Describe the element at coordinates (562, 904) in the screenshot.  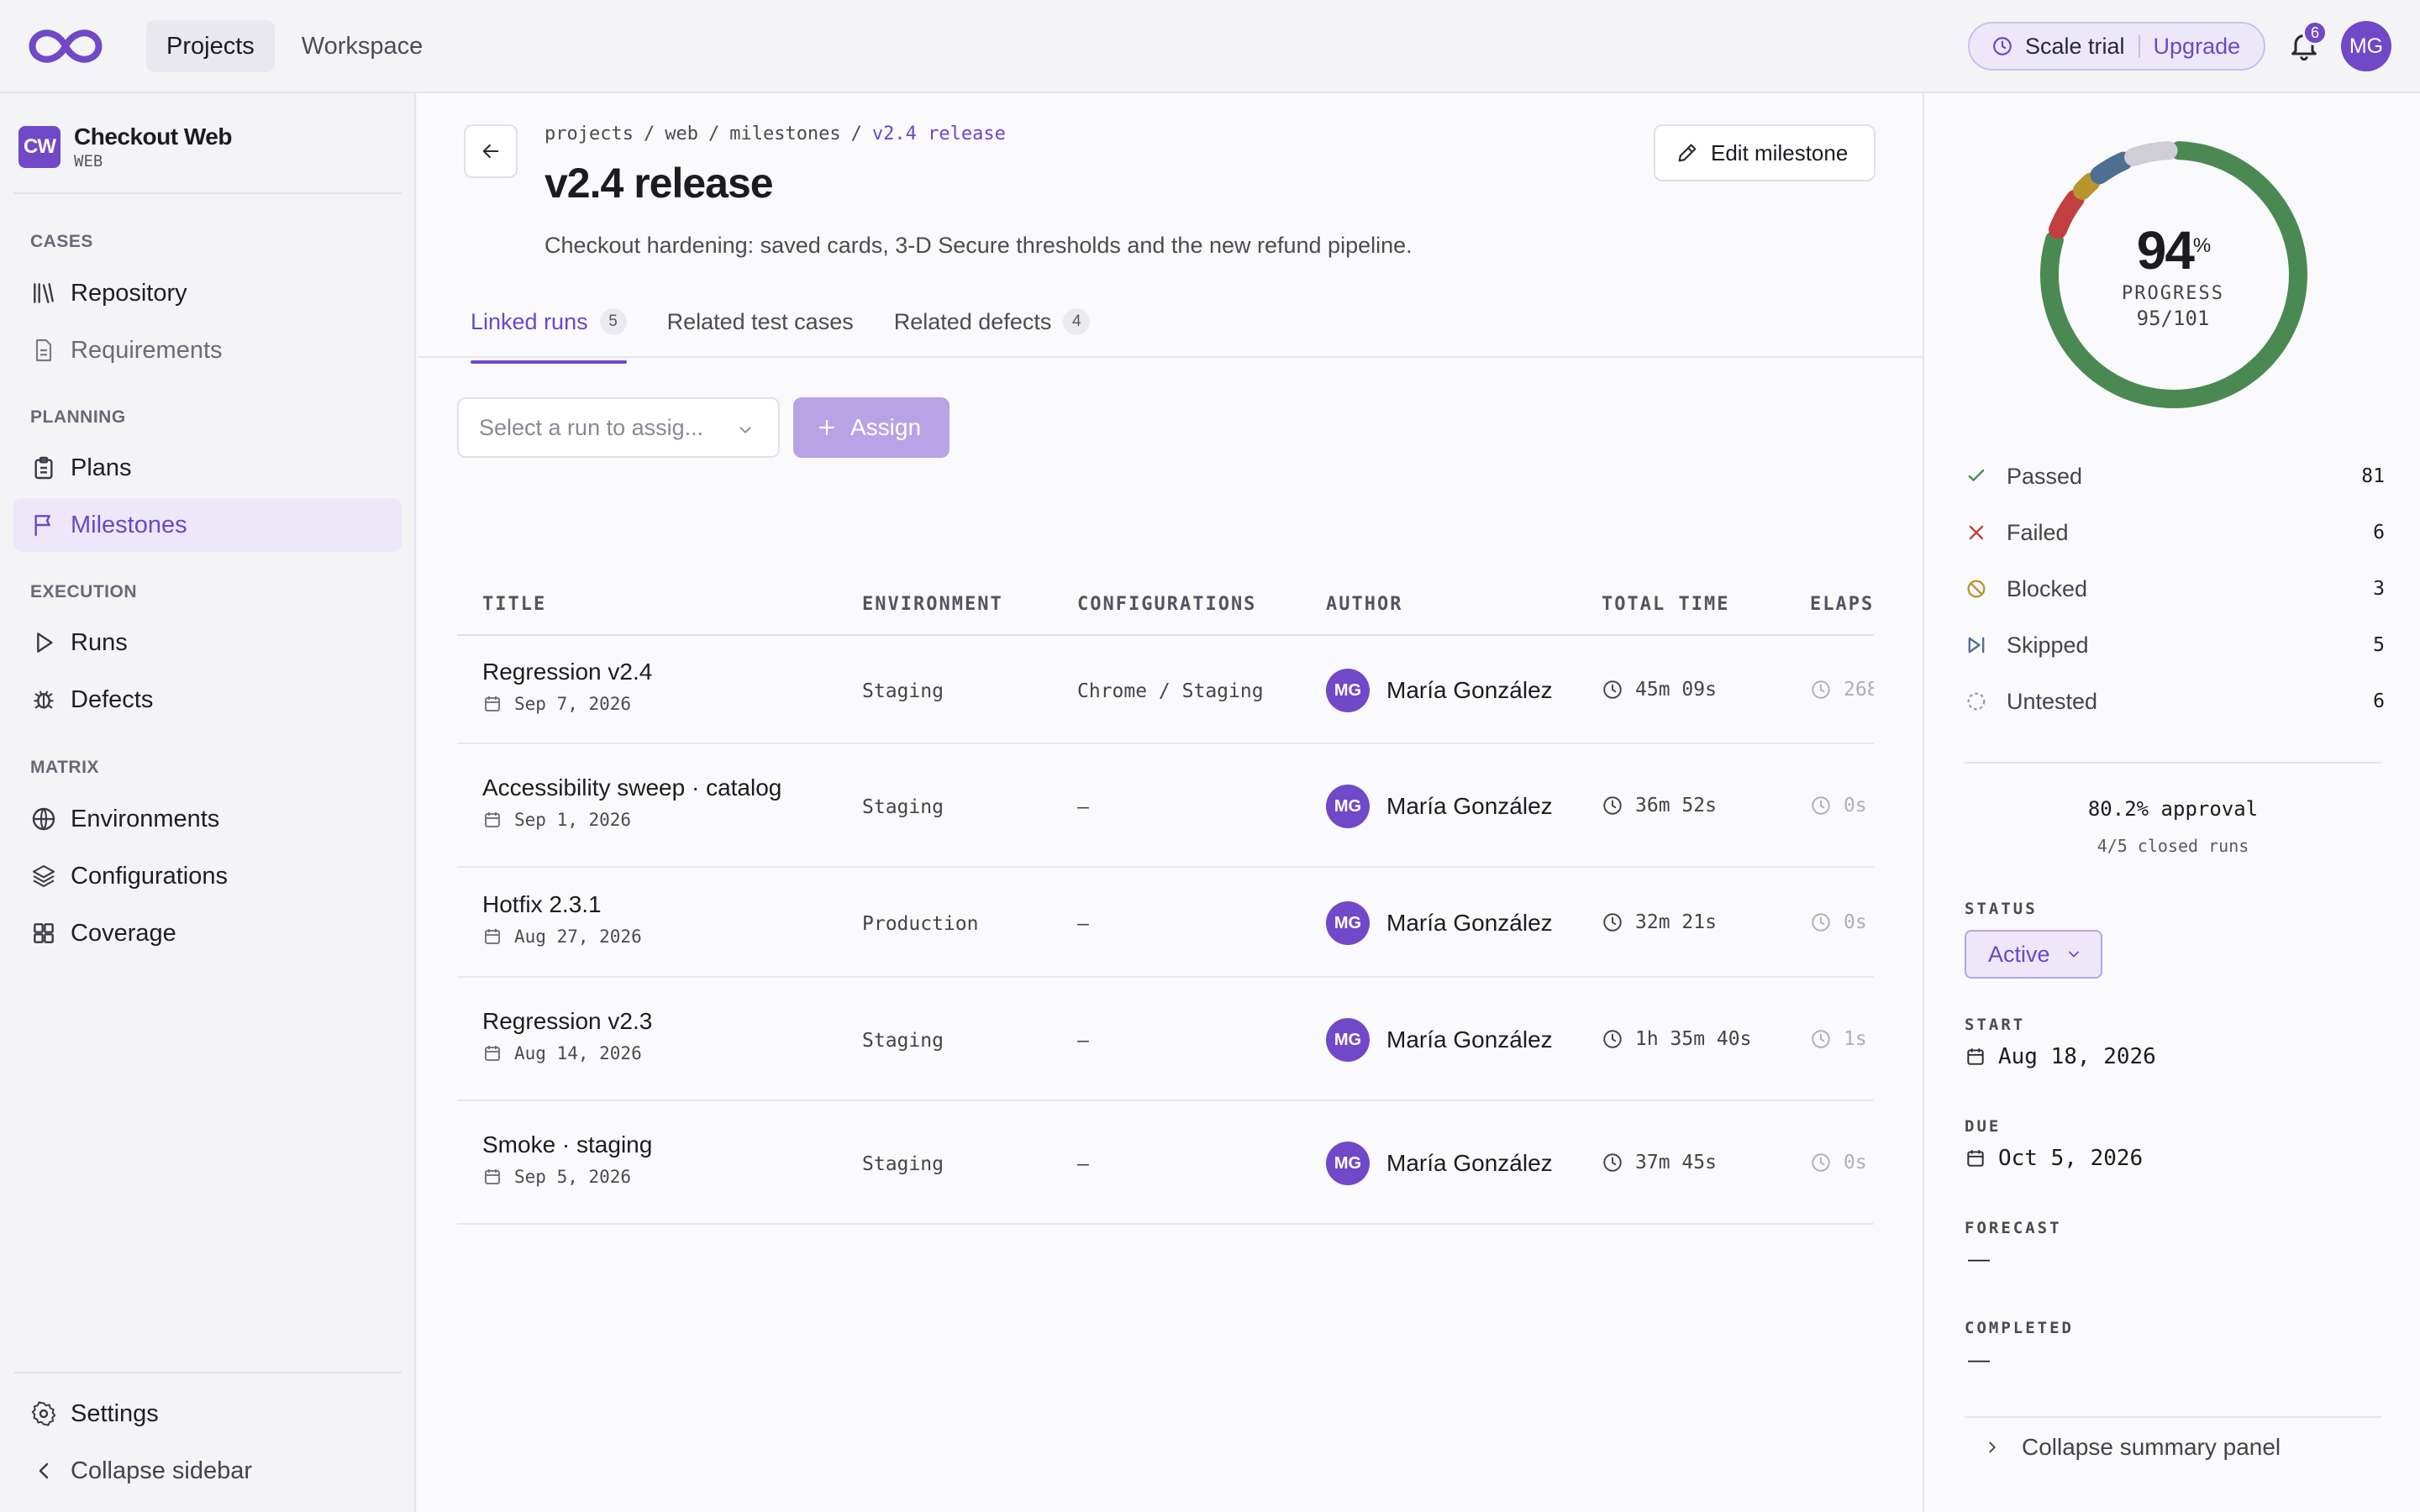
I see `run-title: Hotfix 2.3.1` at that location.